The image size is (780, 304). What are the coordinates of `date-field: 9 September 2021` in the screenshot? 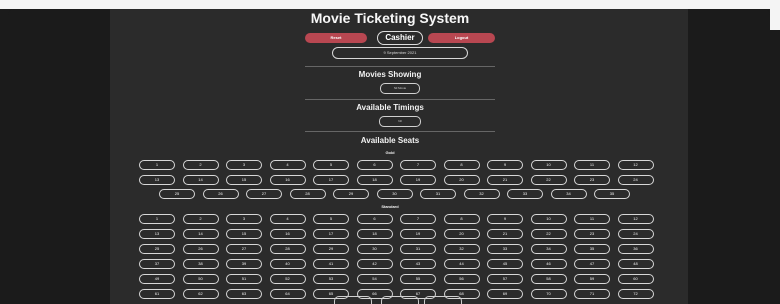 It's located at (400, 53).